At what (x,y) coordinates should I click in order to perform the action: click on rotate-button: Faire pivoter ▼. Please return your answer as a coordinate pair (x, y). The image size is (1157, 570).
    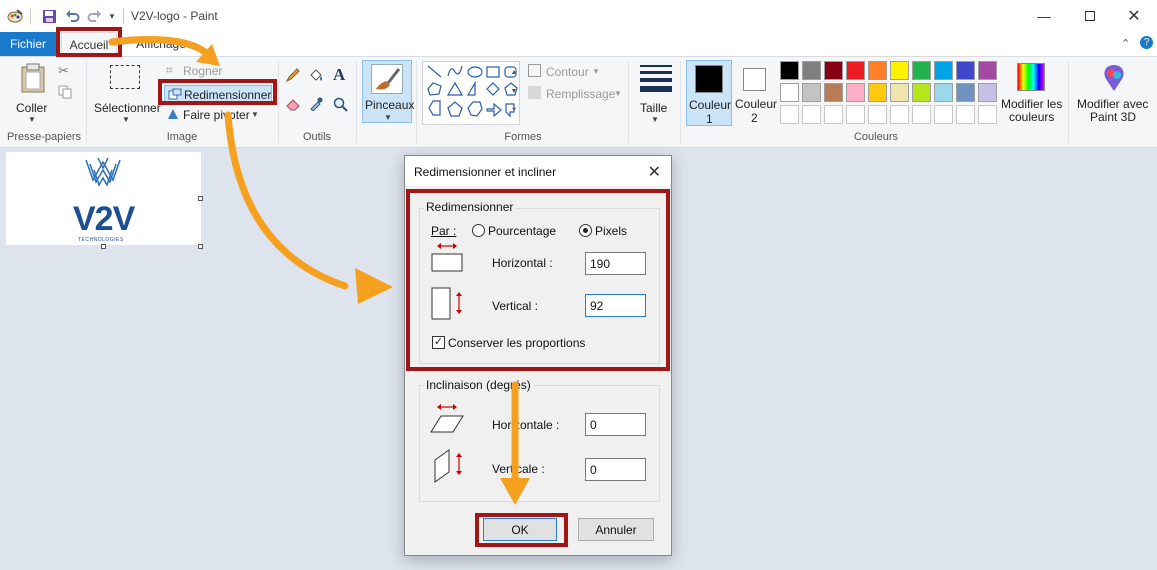
    Looking at the image, I should click on (213, 115).